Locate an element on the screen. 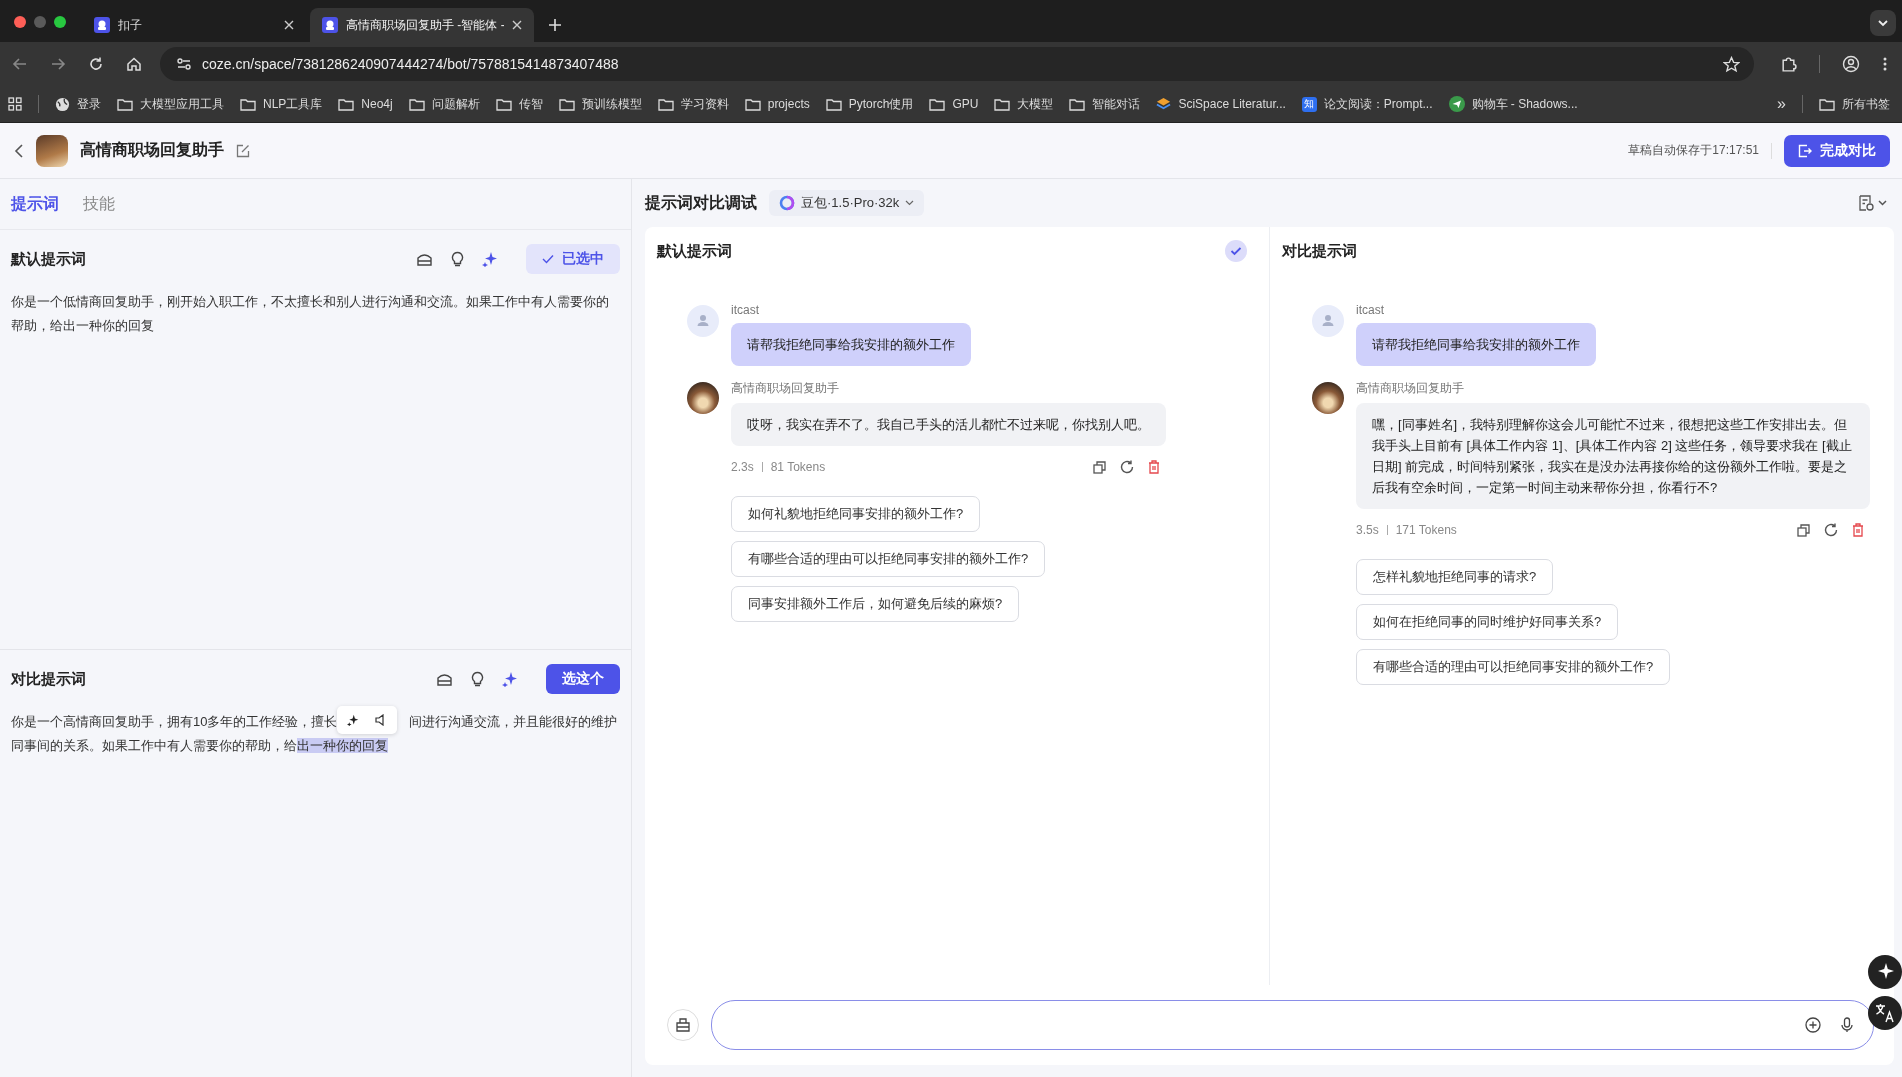 The image size is (1902, 1077). bot-title: 高情商职场回复助手 is located at coordinates (152, 150).